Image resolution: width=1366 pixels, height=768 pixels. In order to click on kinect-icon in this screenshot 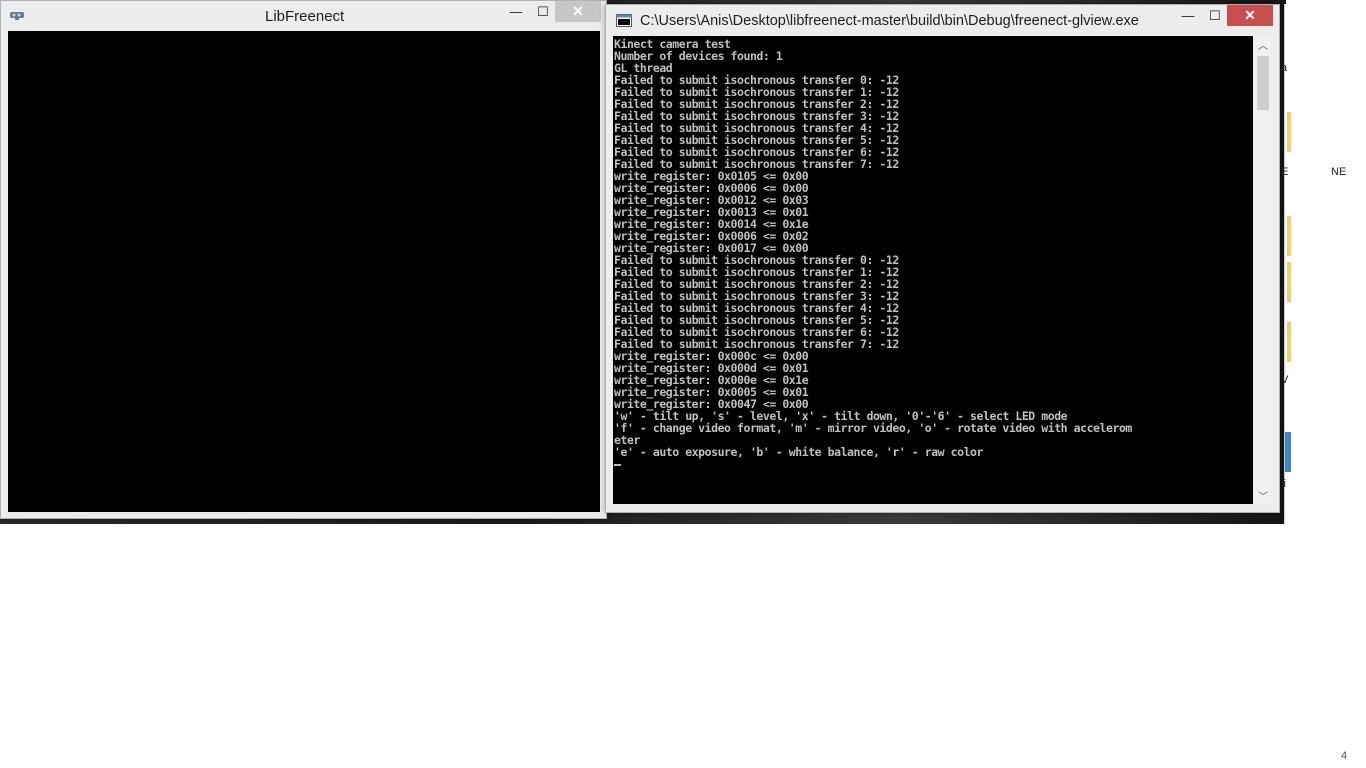, I will do `click(17, 16)`.